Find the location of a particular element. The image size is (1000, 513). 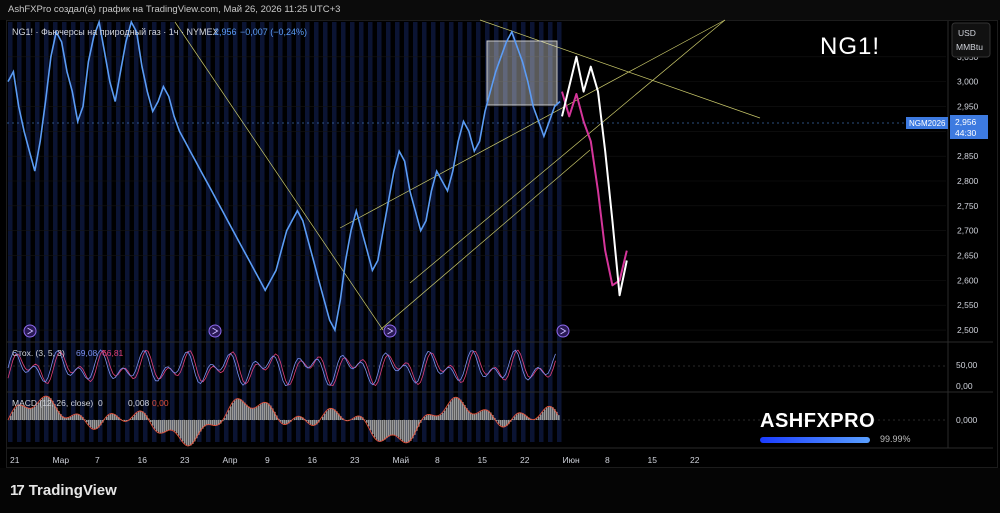

brand-watermark: ASHFXPRO 99.99% is located at coordinates (840, 427).